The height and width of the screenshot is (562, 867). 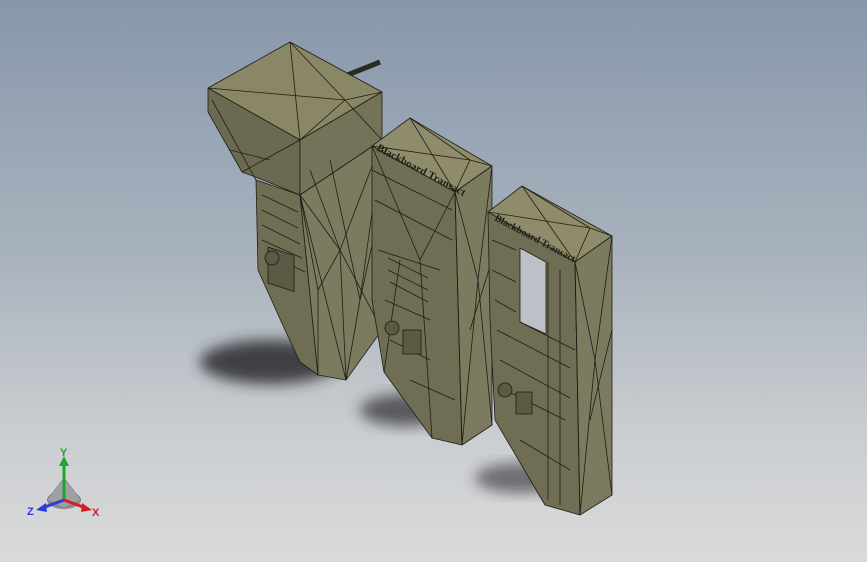 I want to click on triad-z-arrow, so click(x=41, y=507).